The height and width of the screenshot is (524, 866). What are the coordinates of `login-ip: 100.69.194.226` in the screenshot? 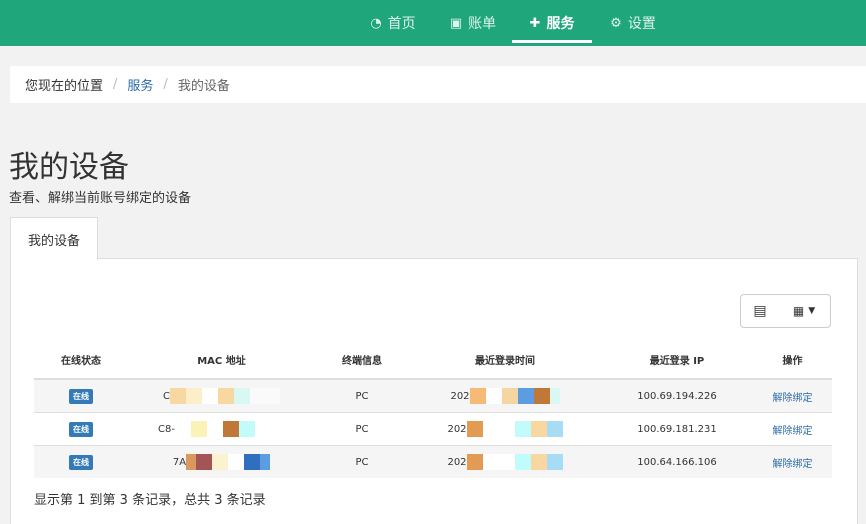 It's located at (677, 395).